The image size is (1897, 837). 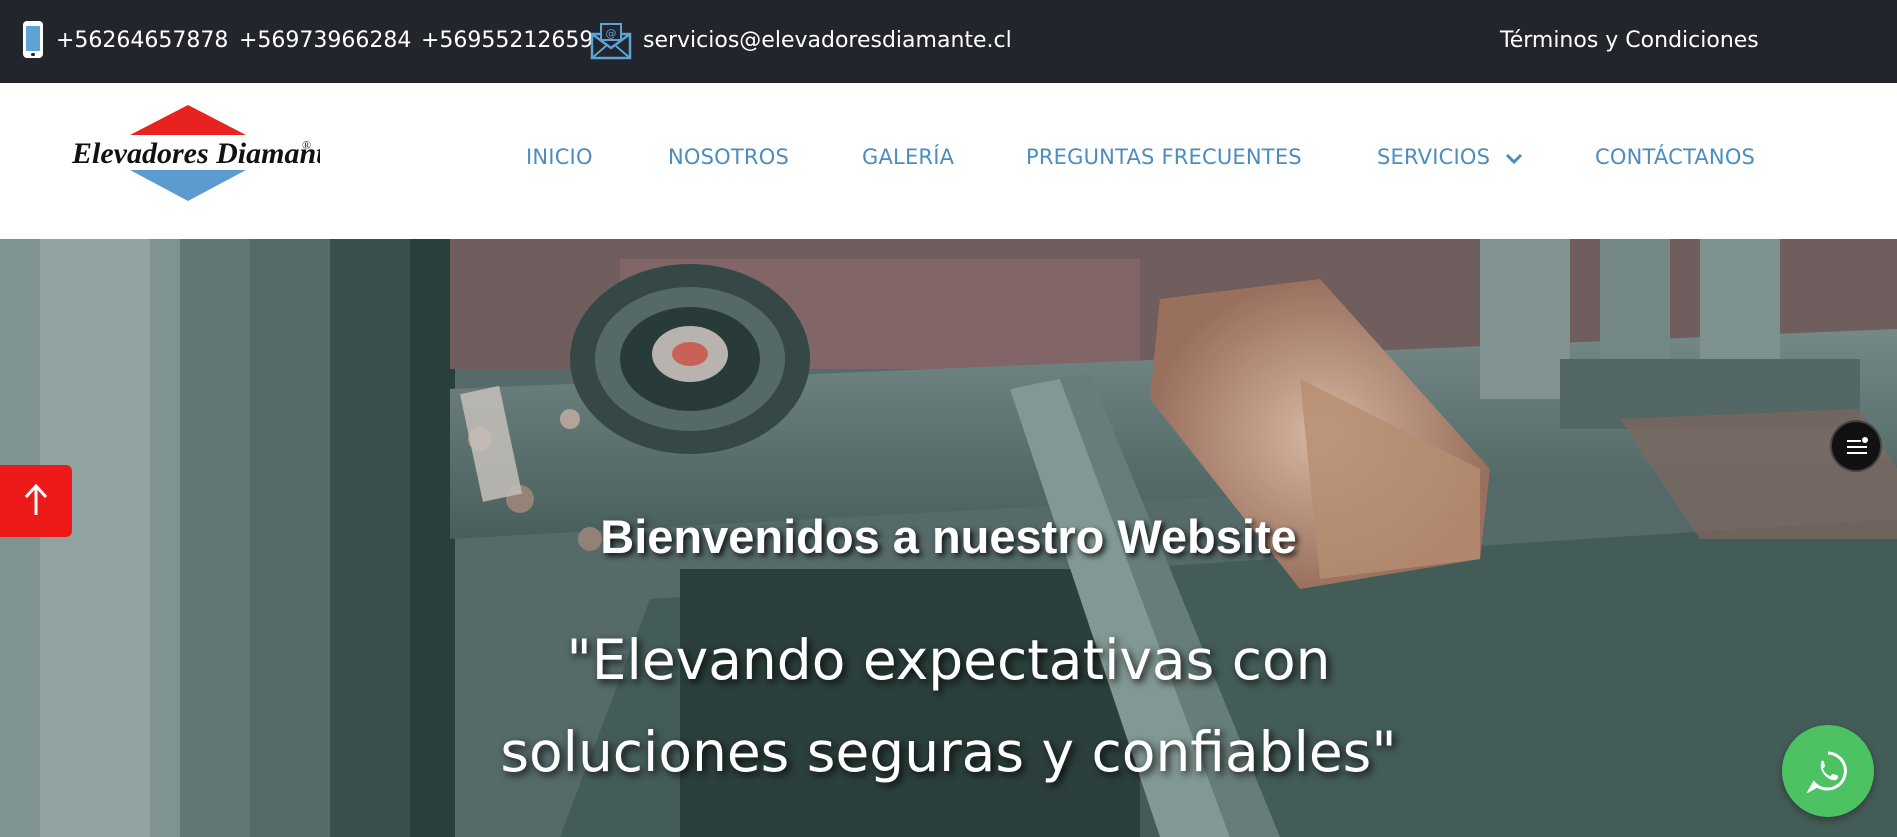 What do you see at coordinates (142, 41) in the screenshot?
I see `phone-link-1: +56264657878` at bounding box center [142, 41].